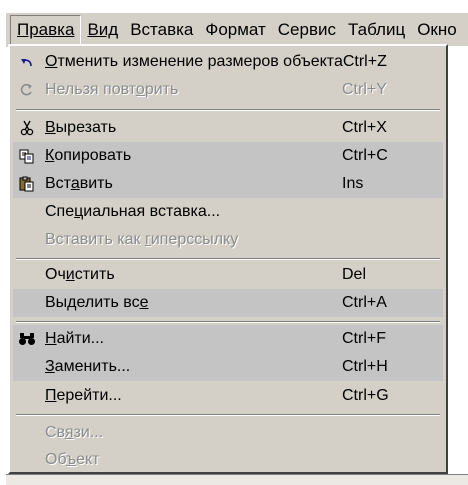  I want to click on menu-table-label: Таблиц, so click(377, 29).